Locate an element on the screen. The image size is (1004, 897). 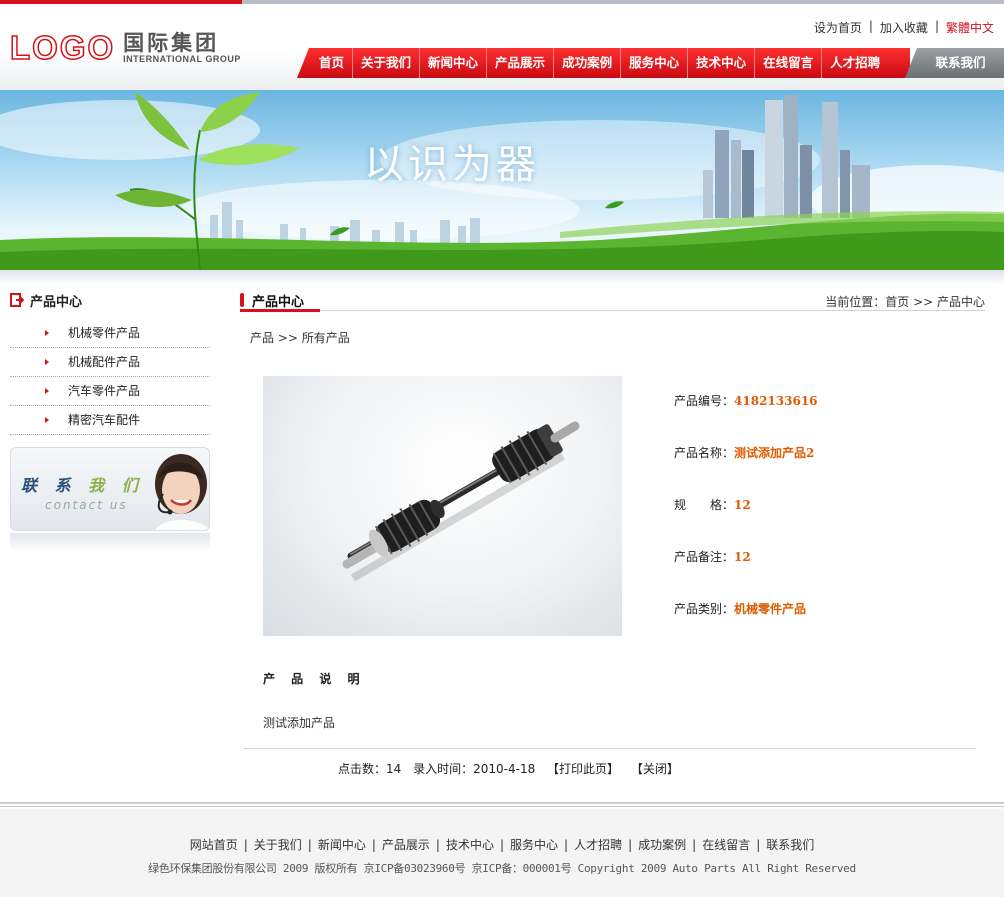
logo-en: INTERNATIONAL GROUP is located at coordinates (182, 58).